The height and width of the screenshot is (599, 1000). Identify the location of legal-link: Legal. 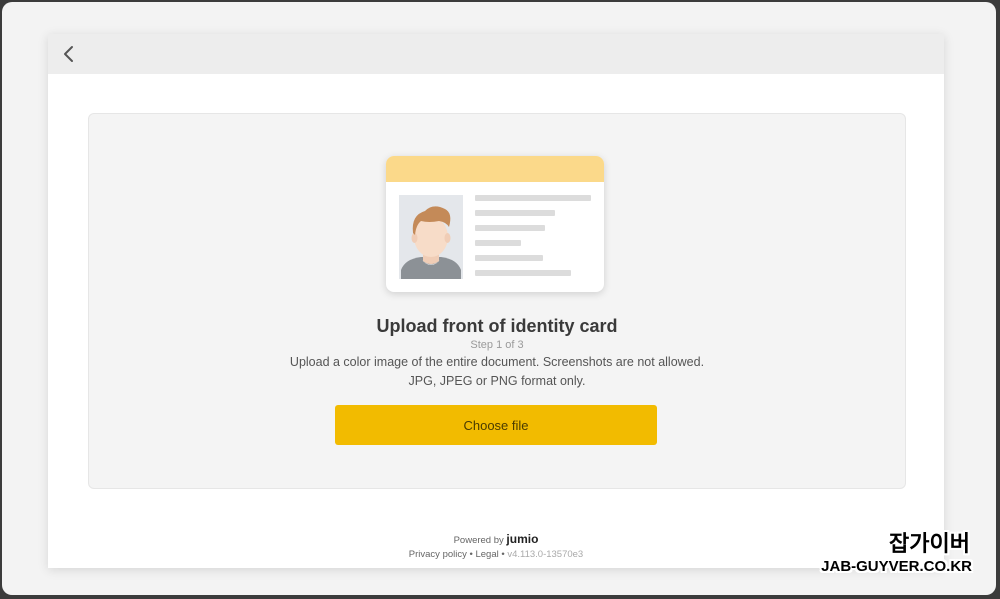
(486, 554).